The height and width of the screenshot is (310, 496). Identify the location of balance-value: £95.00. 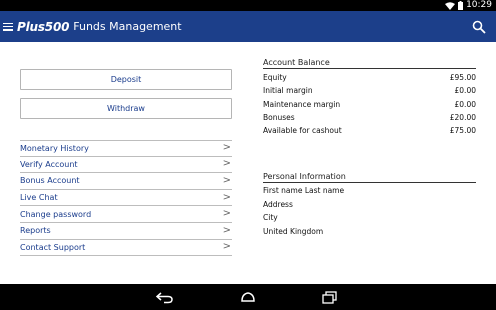
(462, 78).